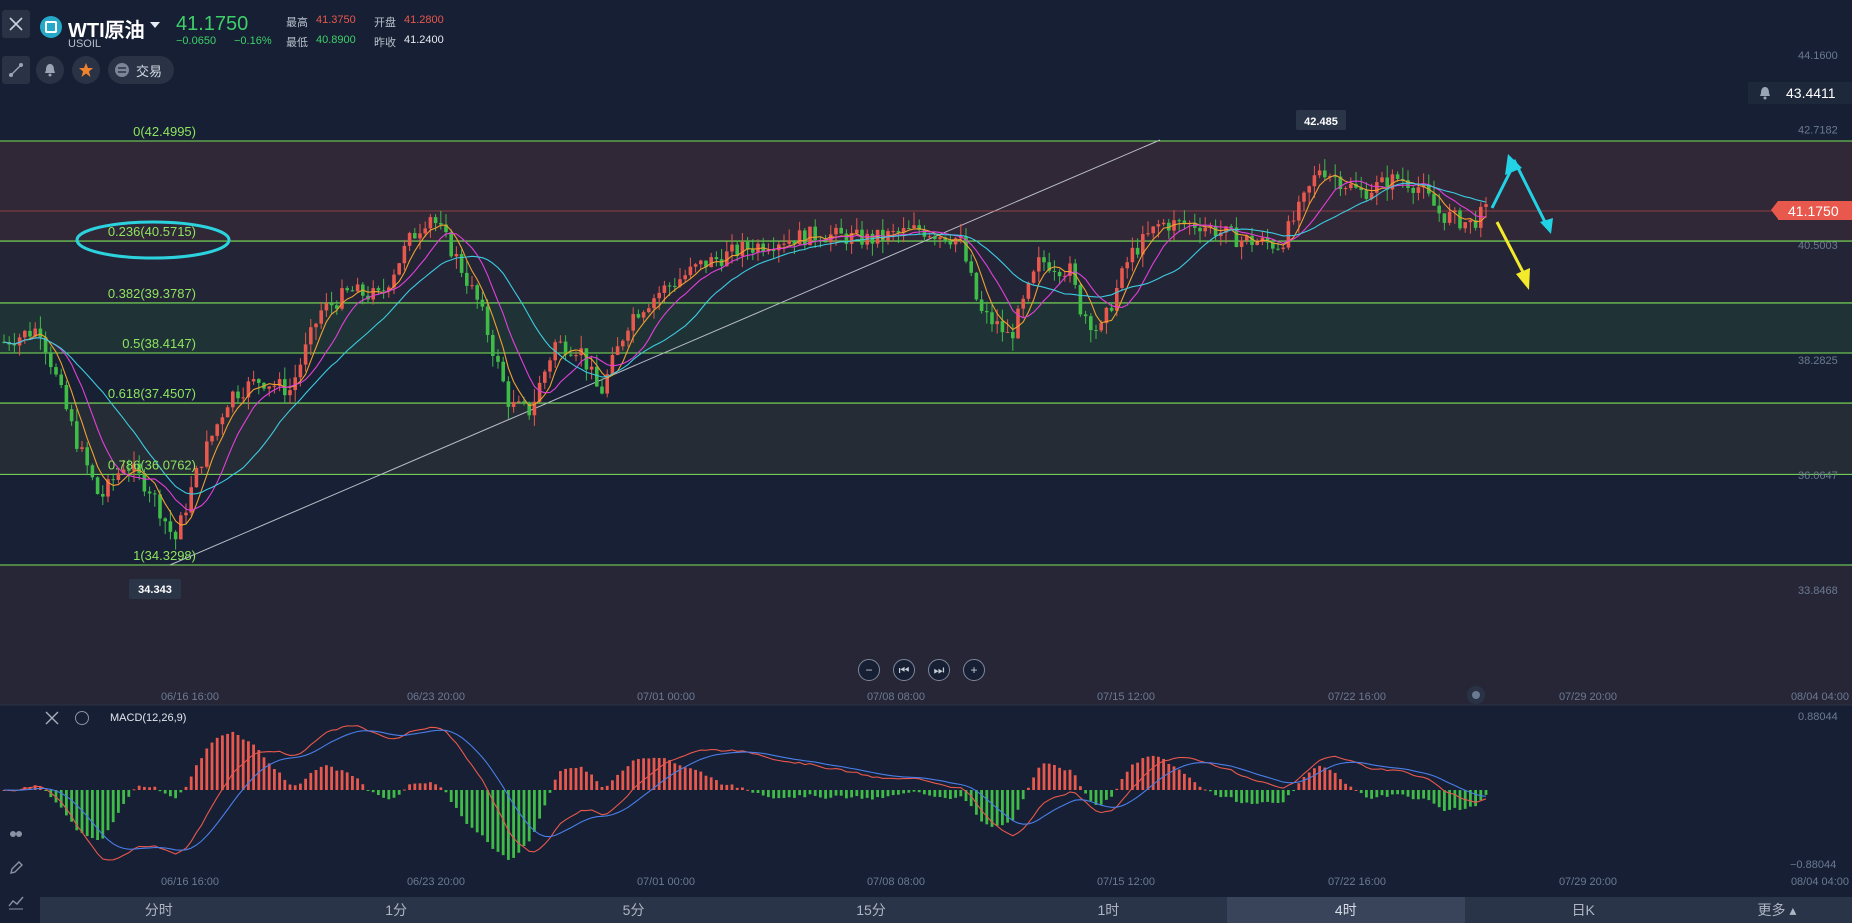 This screenshot has height=923, width=1852. What do you see at coordinates (1583, 910) in the screenshot?
I see `period-tab: 日K` at bounding box center [1583, 910].